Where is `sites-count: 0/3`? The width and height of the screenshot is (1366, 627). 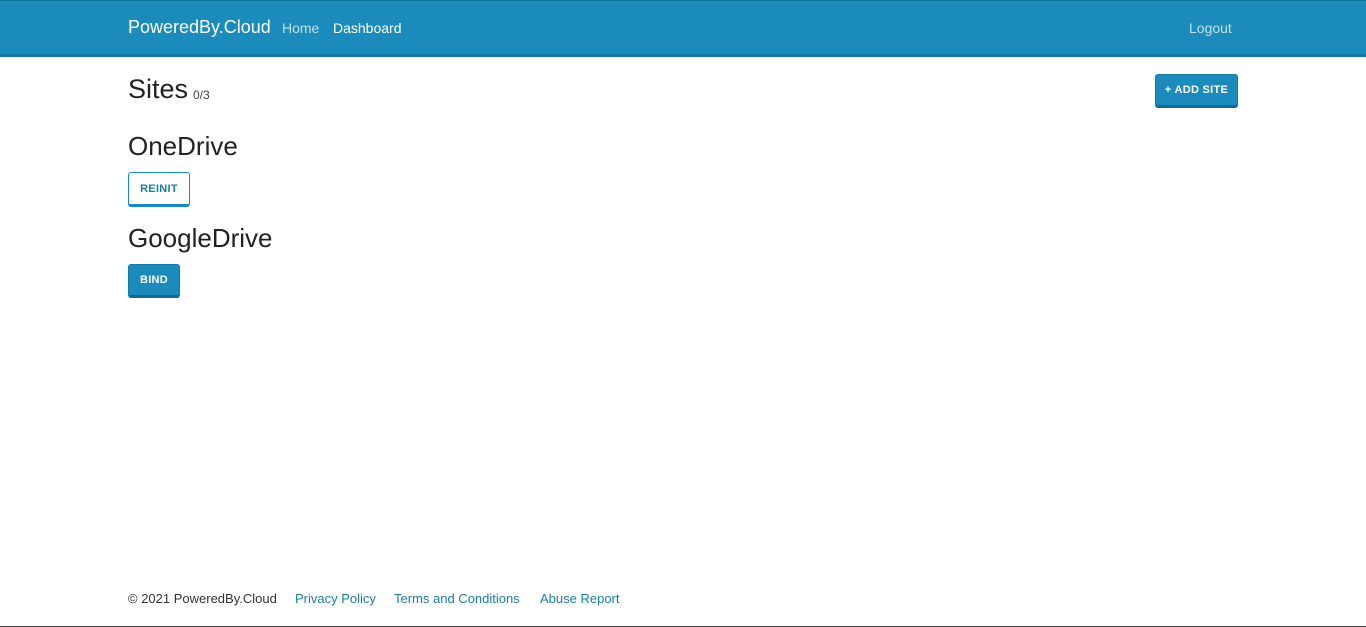 sites-count: 0/3 is located at coordinates (201, 95).